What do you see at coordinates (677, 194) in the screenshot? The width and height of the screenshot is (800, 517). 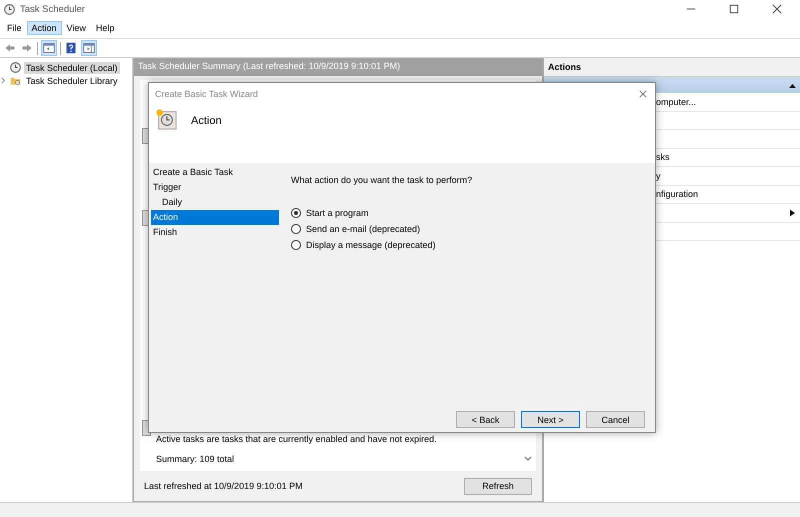 I see `actions-menu-entry: nfiguration` at bounding box center [677, 194].